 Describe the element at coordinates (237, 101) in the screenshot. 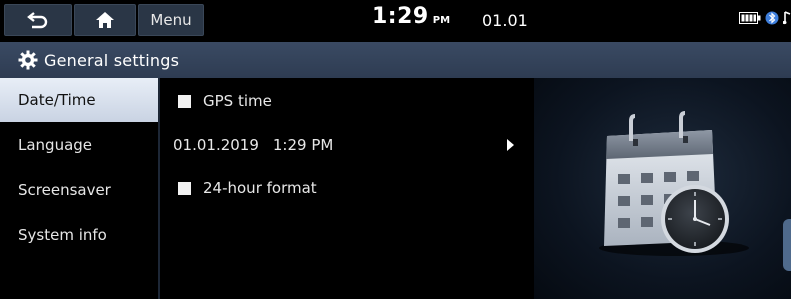

I see `gps-time-label: GPS time` at that location.